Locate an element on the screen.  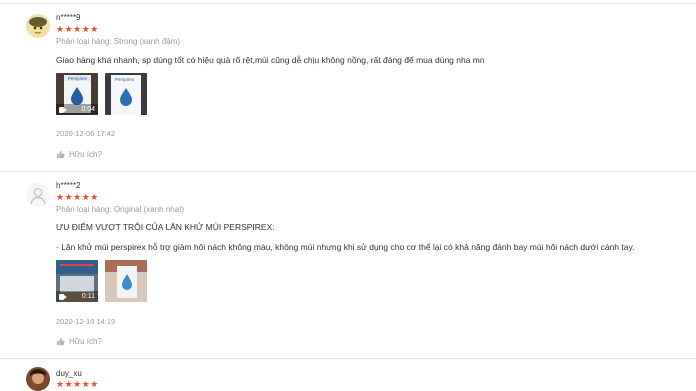
photo-avatar-icon is located at coordinates (38, 379).